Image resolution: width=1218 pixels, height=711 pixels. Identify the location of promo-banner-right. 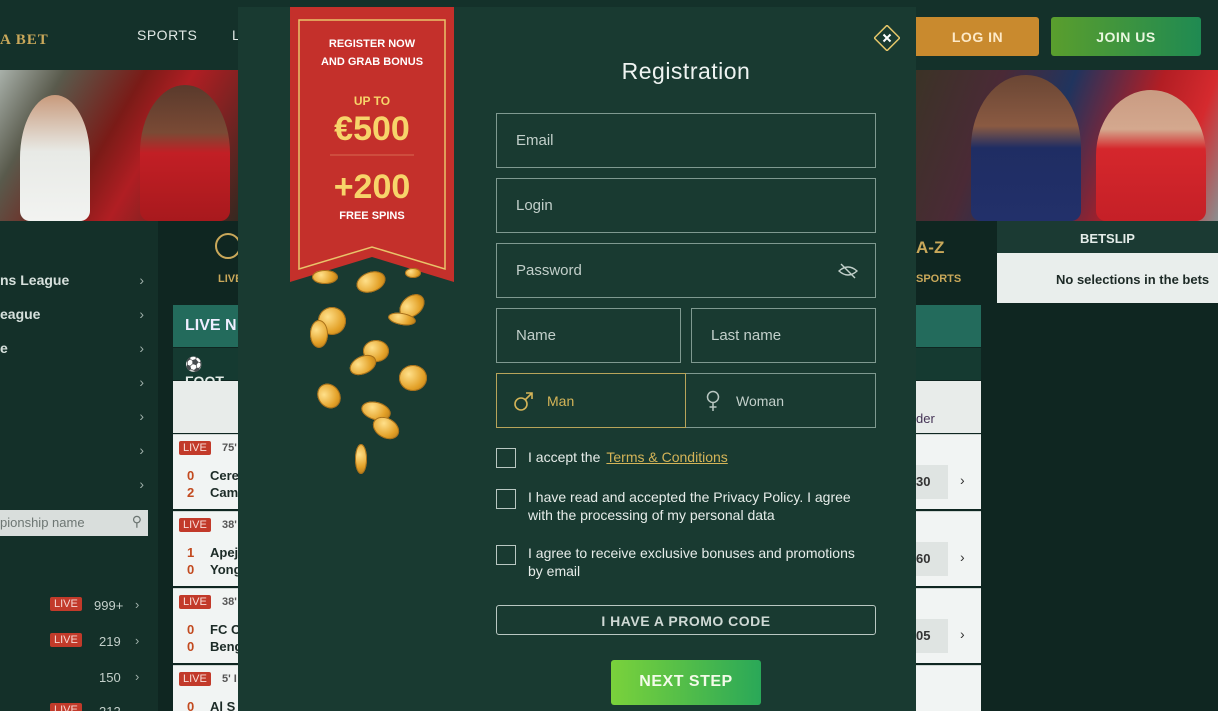
(1067, 145).